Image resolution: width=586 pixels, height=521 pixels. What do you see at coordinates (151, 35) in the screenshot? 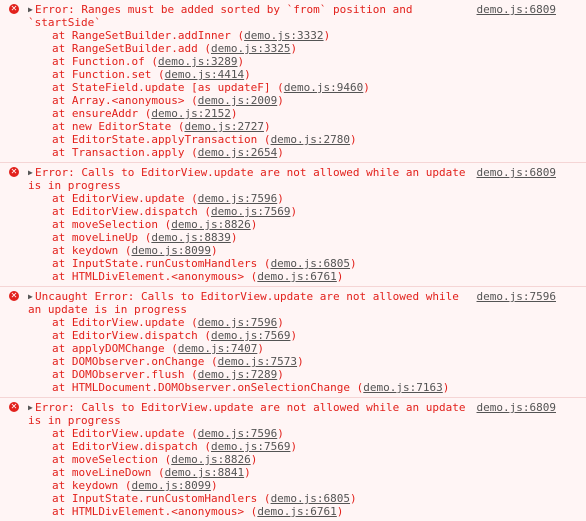
I see `frame-function: RangeSetBuilder.addInner` at bounding box center [151, 35].